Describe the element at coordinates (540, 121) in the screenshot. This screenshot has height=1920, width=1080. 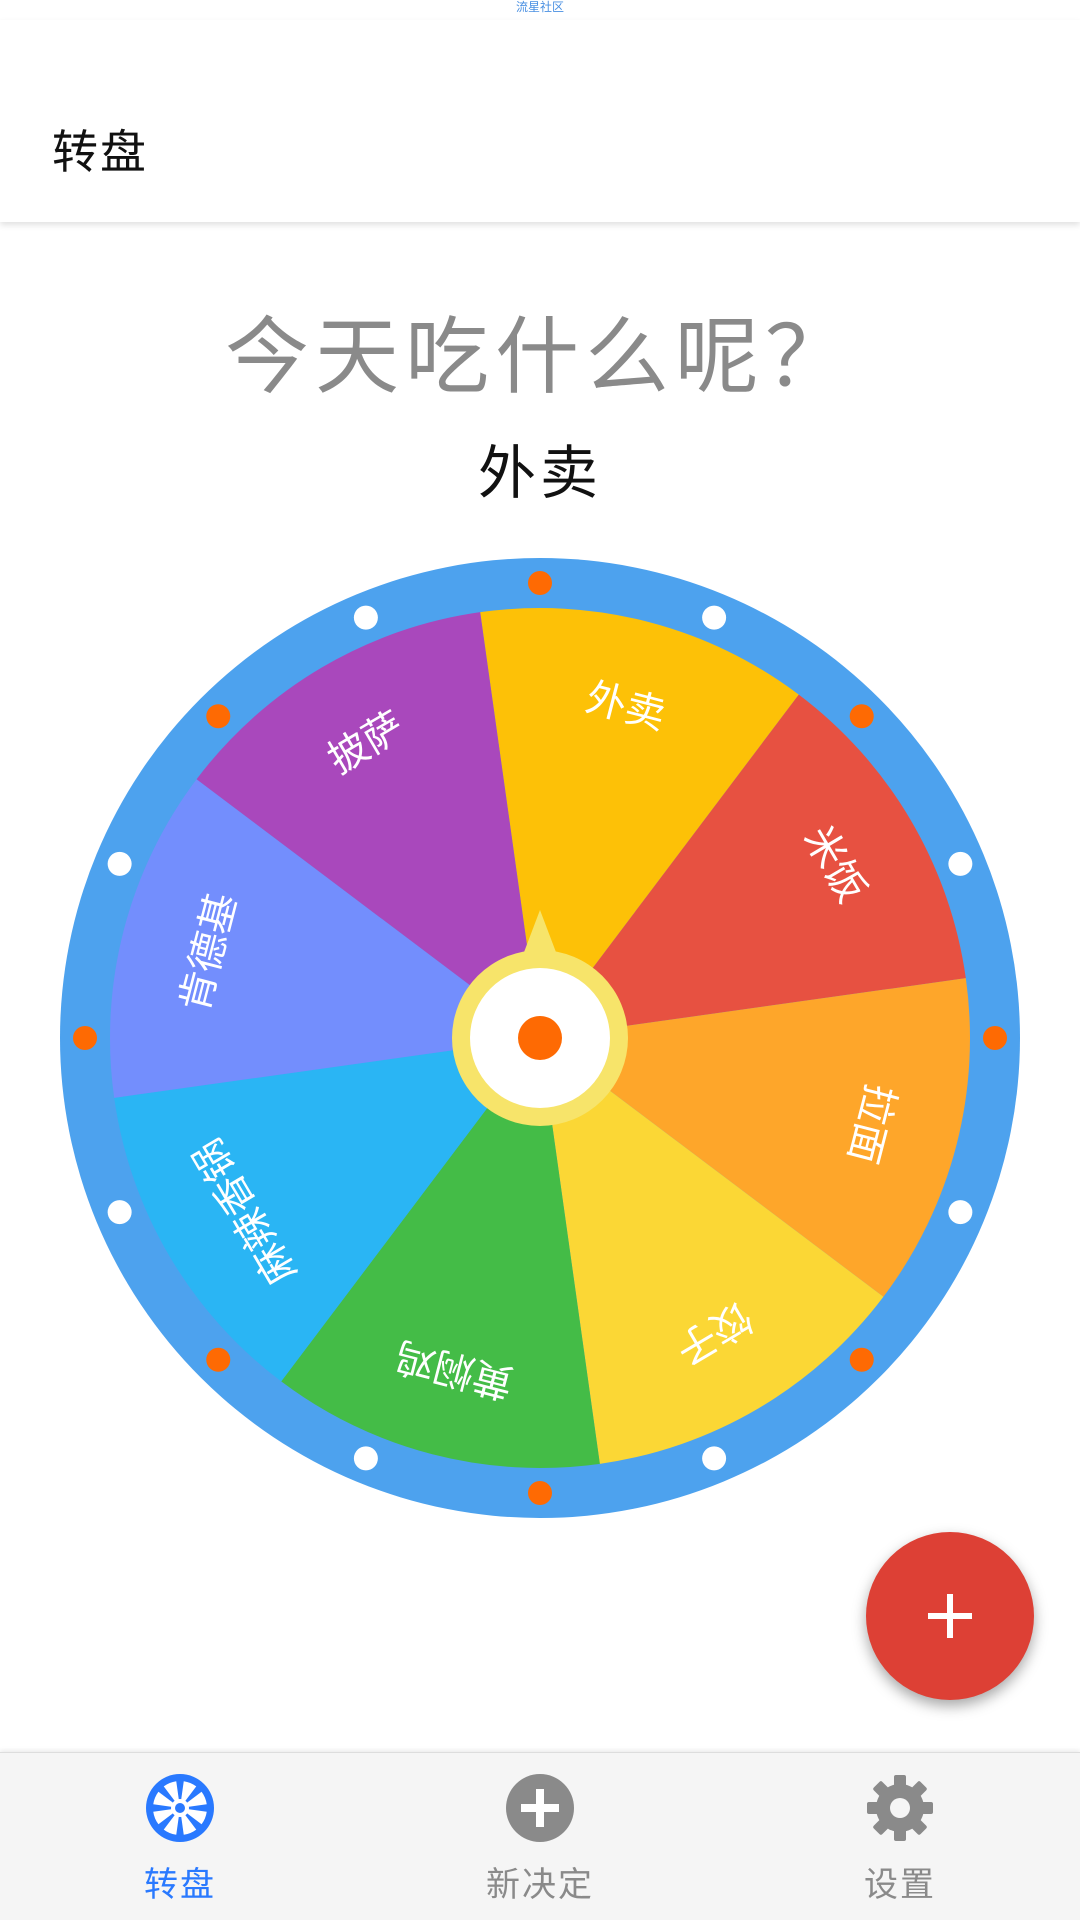
I see `app-bar: 转盘` at that location.